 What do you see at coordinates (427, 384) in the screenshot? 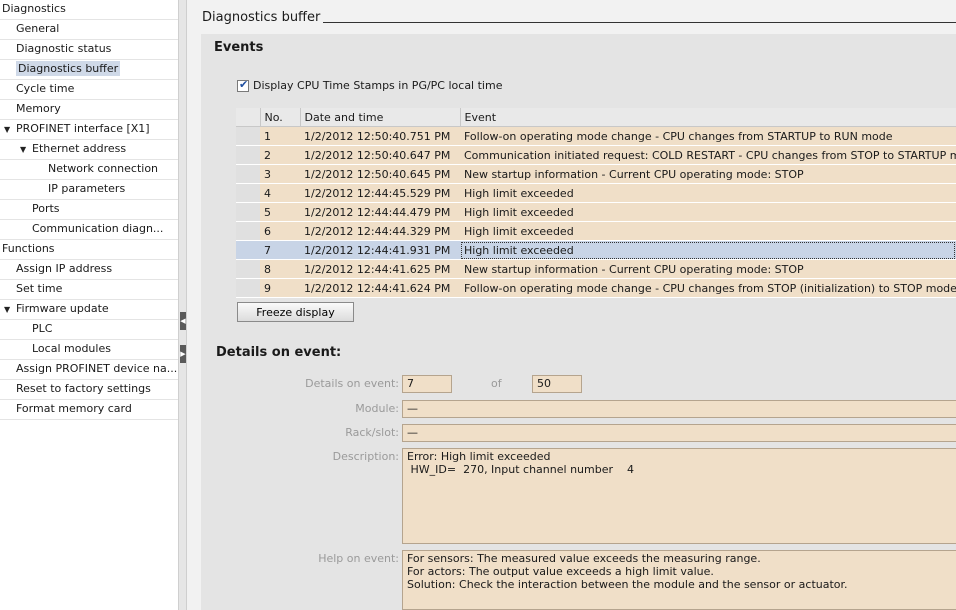
I see `event-number-field: 7` at bounding box center [427, 384].